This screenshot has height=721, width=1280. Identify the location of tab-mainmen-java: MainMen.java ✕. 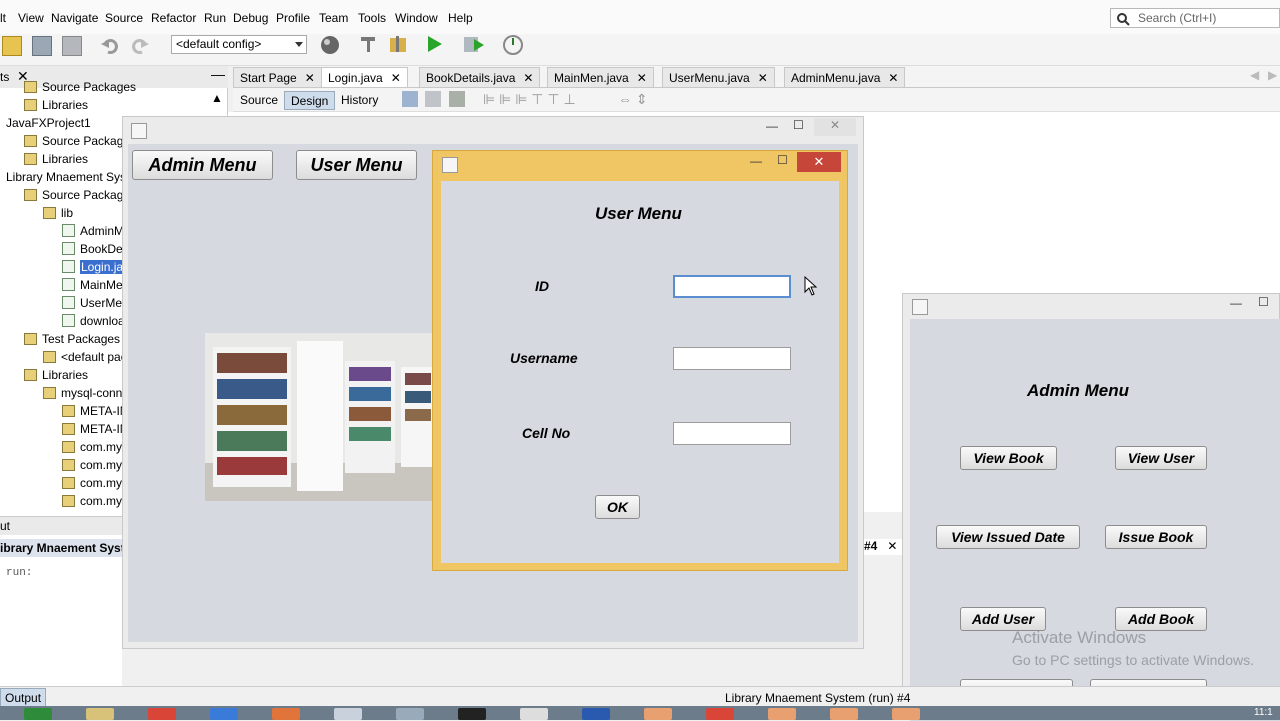
(600, 77).